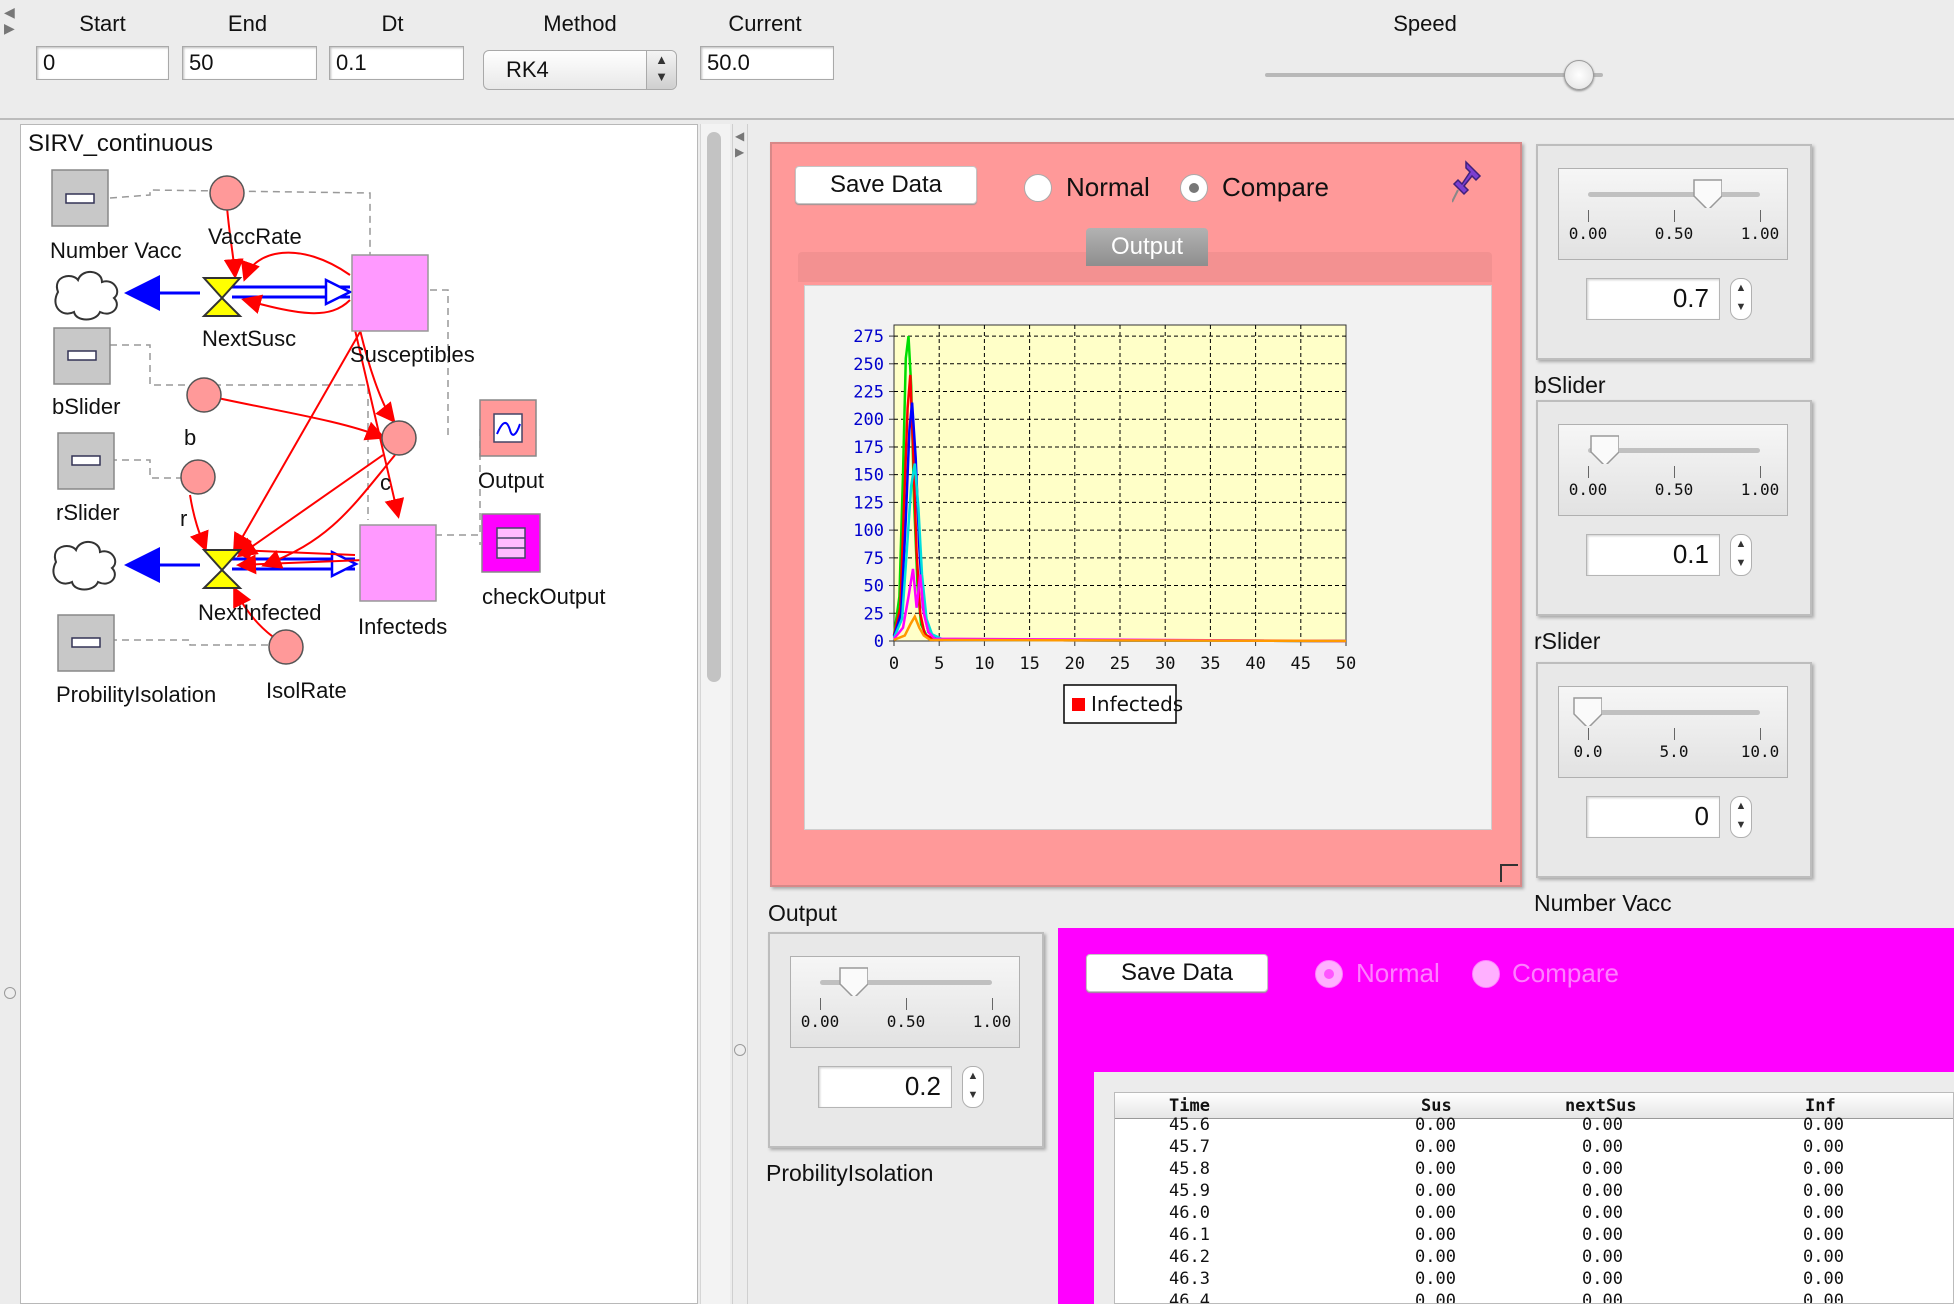 The width and height of the screenshot is (1954, 1304). What do you see at coordinates (198, 477) in the screenshot?
I see `r-aux` at bounding box center [198, 477].